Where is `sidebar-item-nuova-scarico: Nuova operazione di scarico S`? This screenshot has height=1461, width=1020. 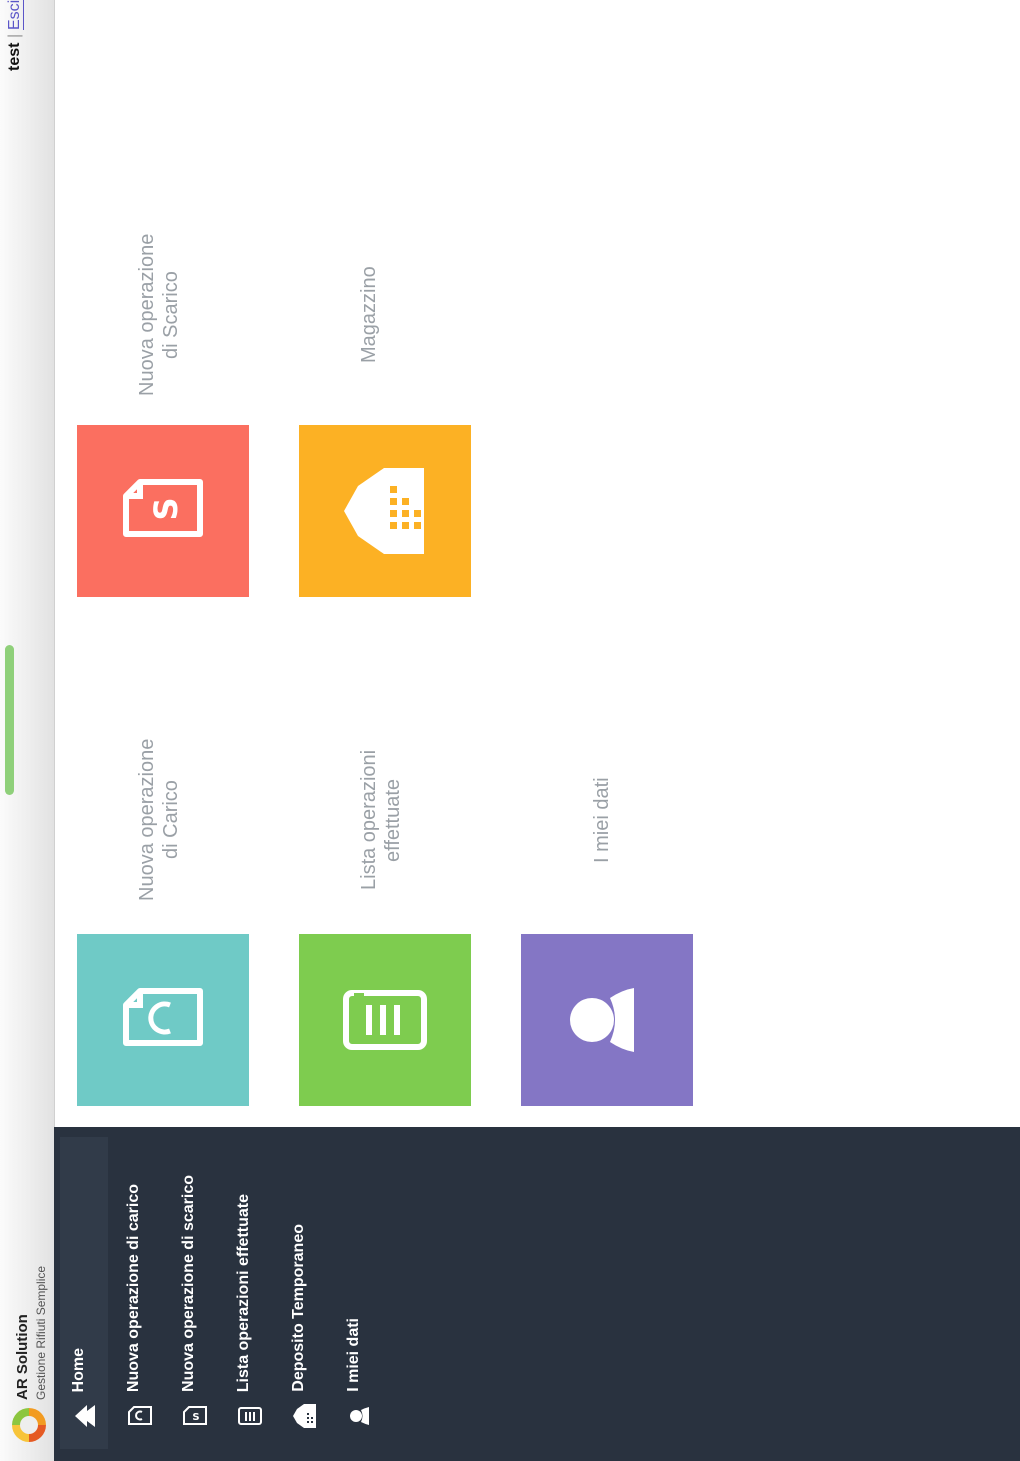 sidebar-item-nuova-scarico: Nuova operazione di scarico S is located at coordinates (197, 1287).